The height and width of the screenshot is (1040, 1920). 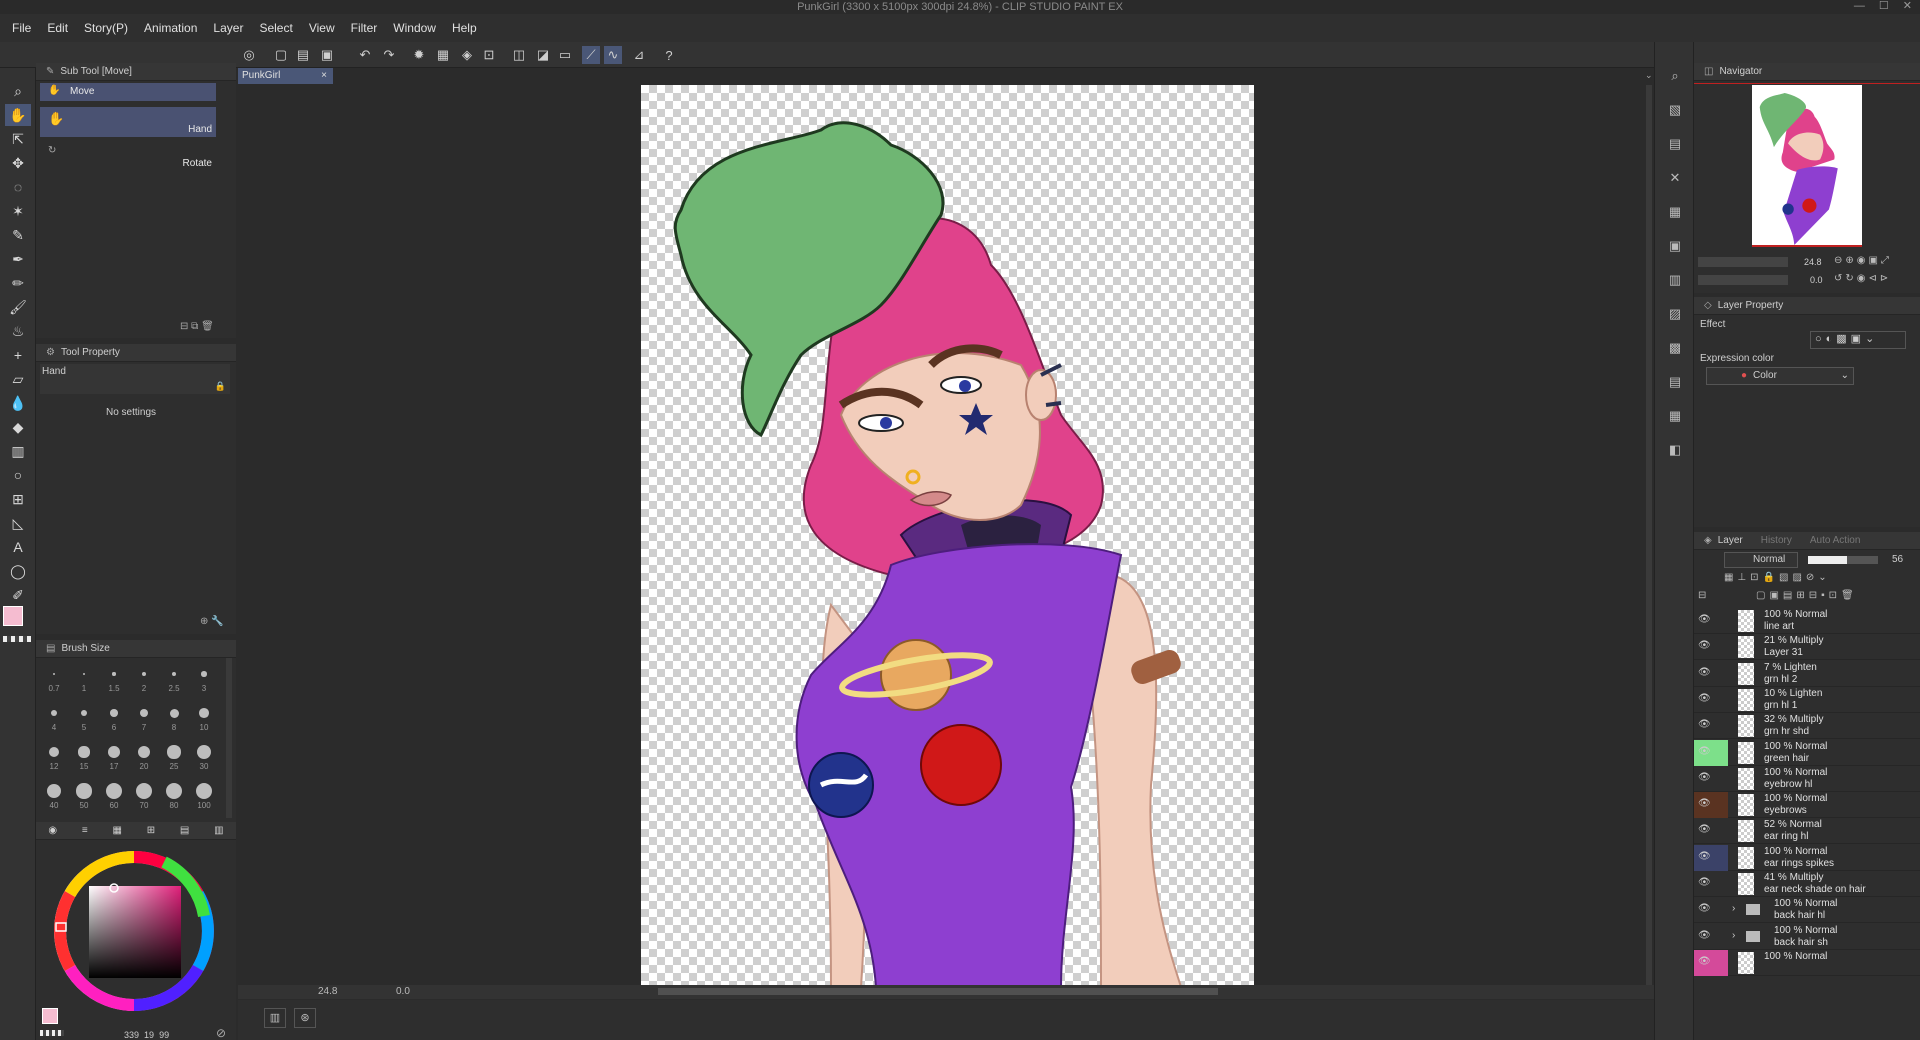 What do you see at coordinates (18, 187) in the screenshot?
I see `lasso-icon: ◌` at bounding box center [18, 187].